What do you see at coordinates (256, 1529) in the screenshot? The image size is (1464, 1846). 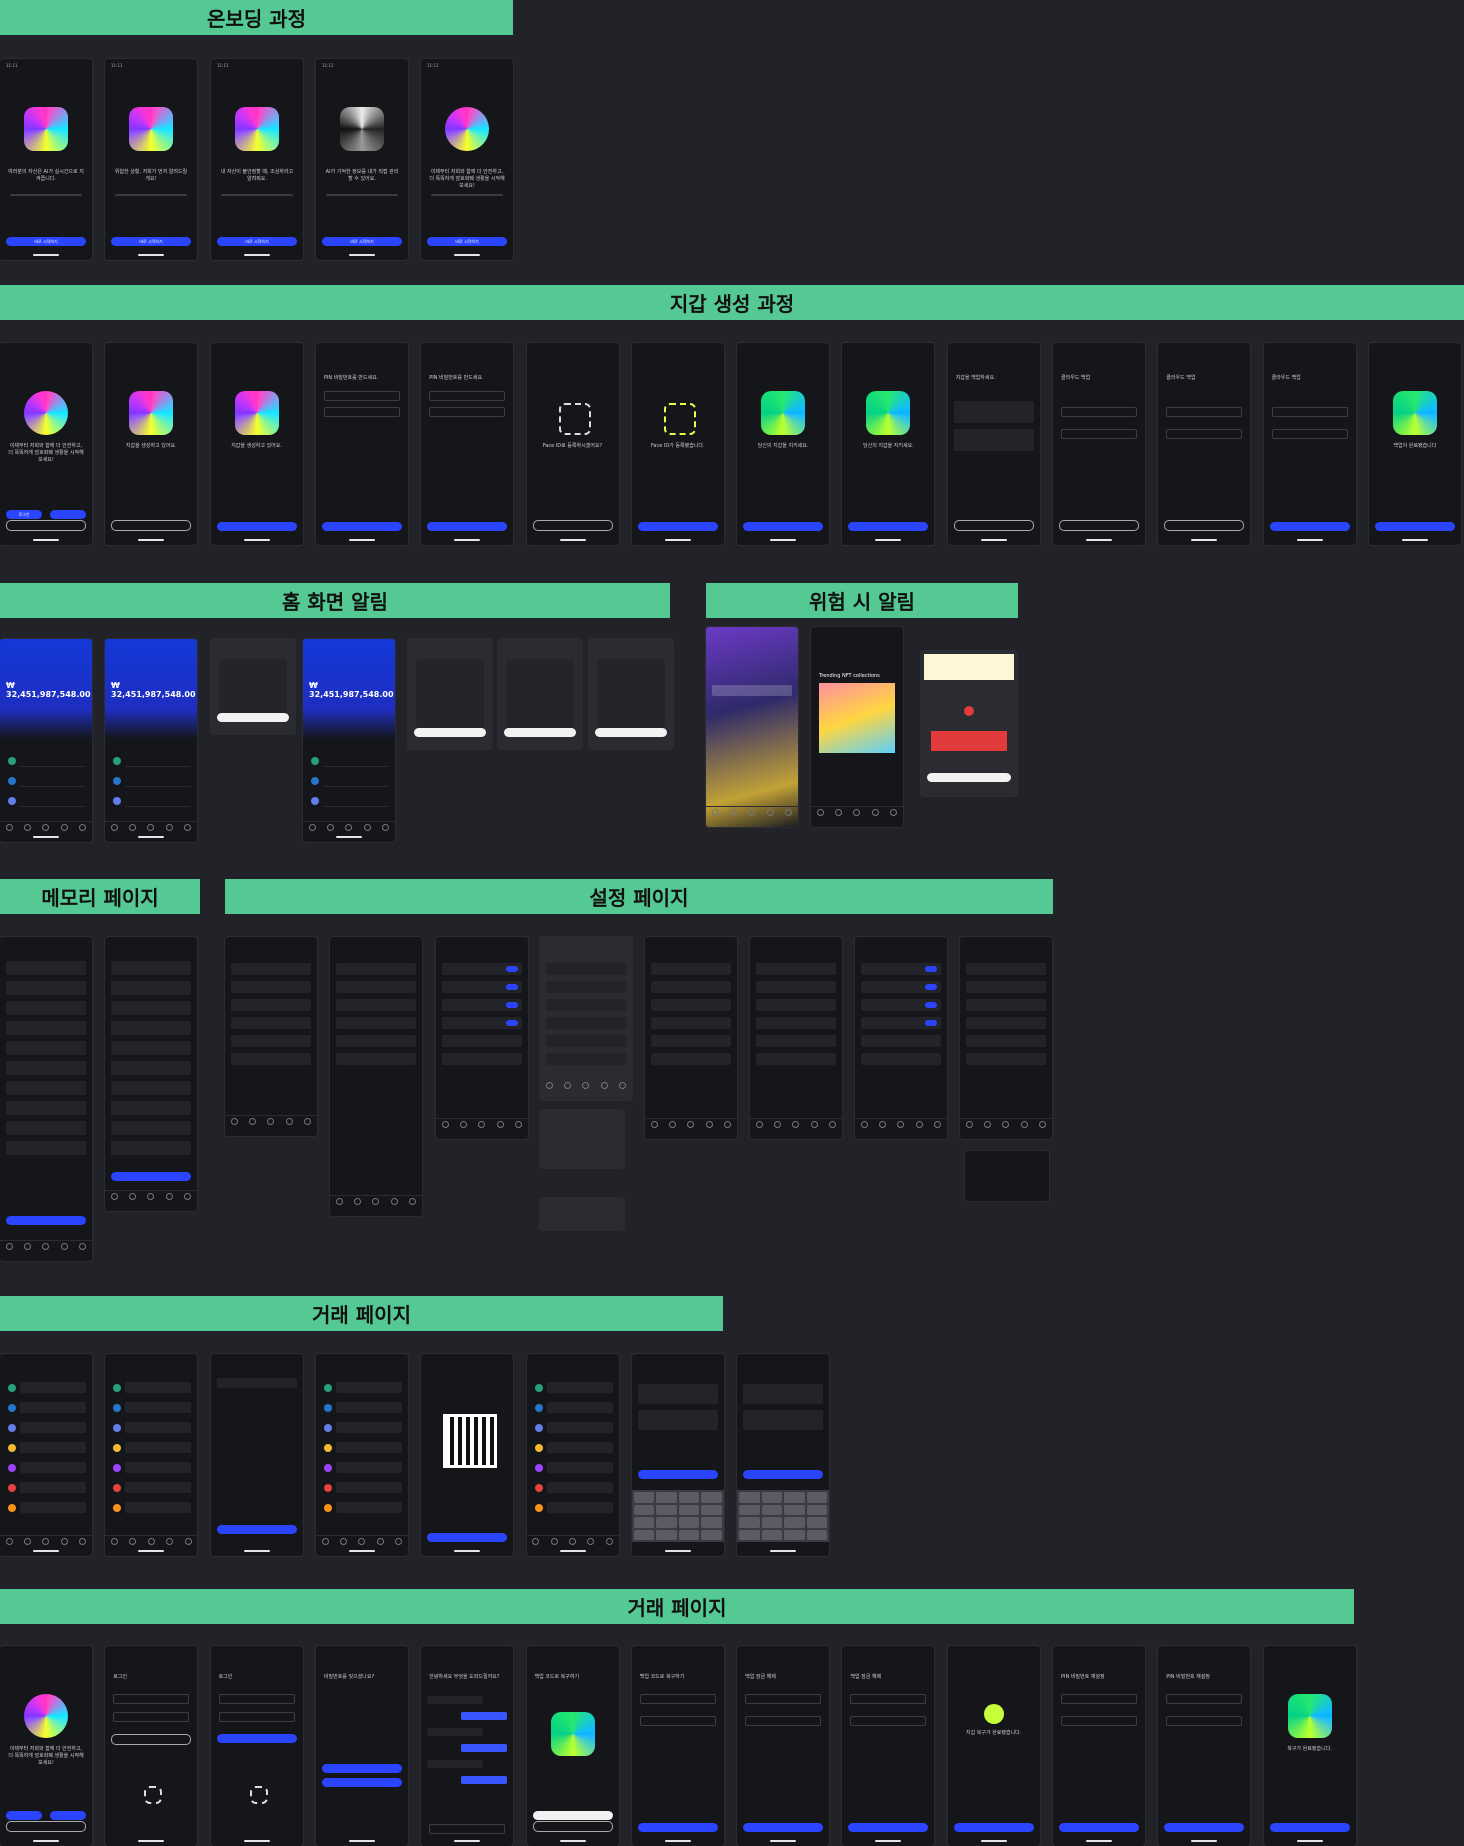 I see `swap-button` at bounding box center [256, 1529].